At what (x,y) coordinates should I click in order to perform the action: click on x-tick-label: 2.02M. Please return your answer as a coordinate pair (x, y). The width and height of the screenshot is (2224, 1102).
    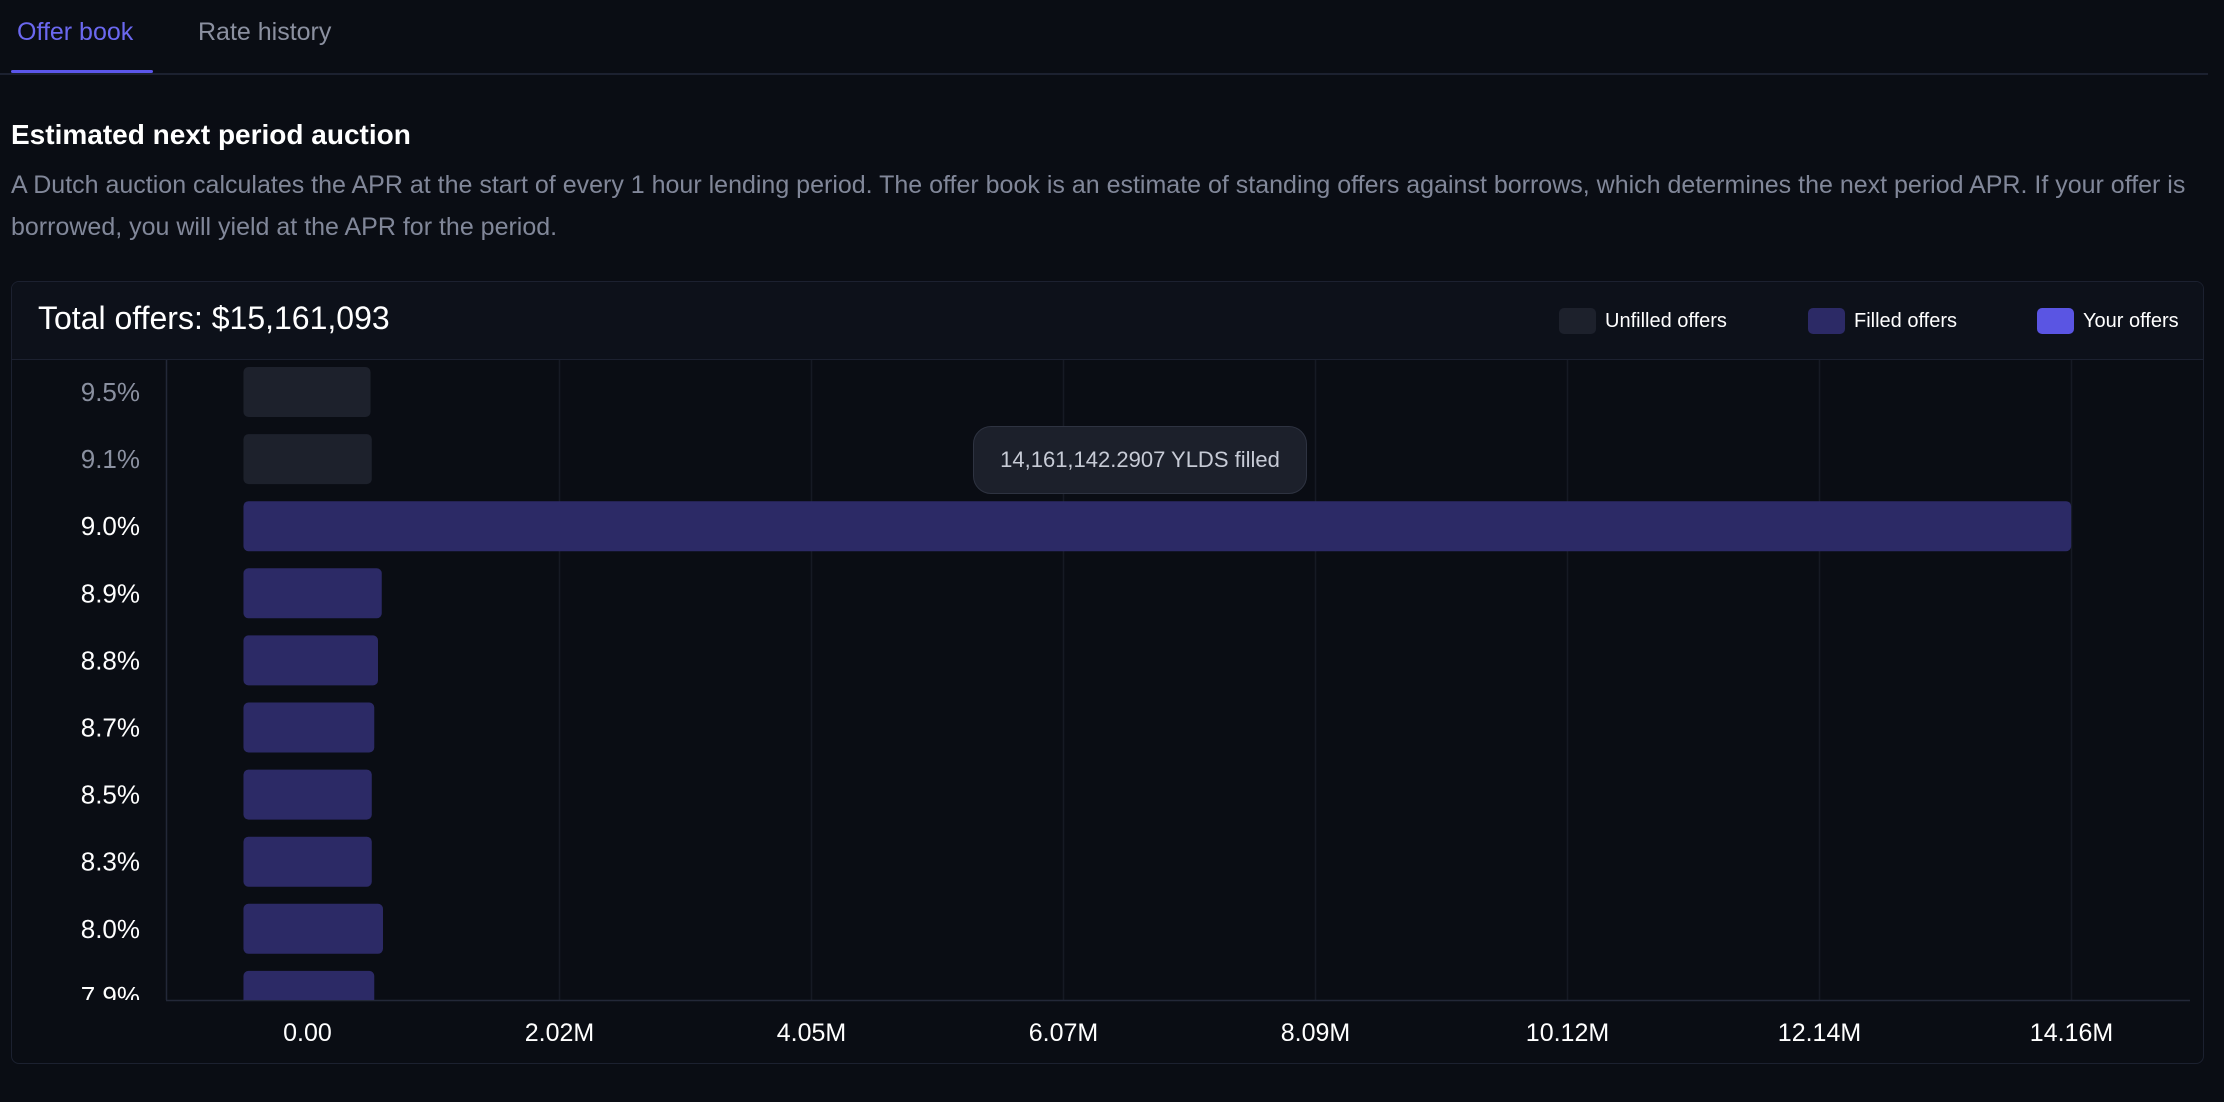
    Looking at the image, I should click on (559, 1033).